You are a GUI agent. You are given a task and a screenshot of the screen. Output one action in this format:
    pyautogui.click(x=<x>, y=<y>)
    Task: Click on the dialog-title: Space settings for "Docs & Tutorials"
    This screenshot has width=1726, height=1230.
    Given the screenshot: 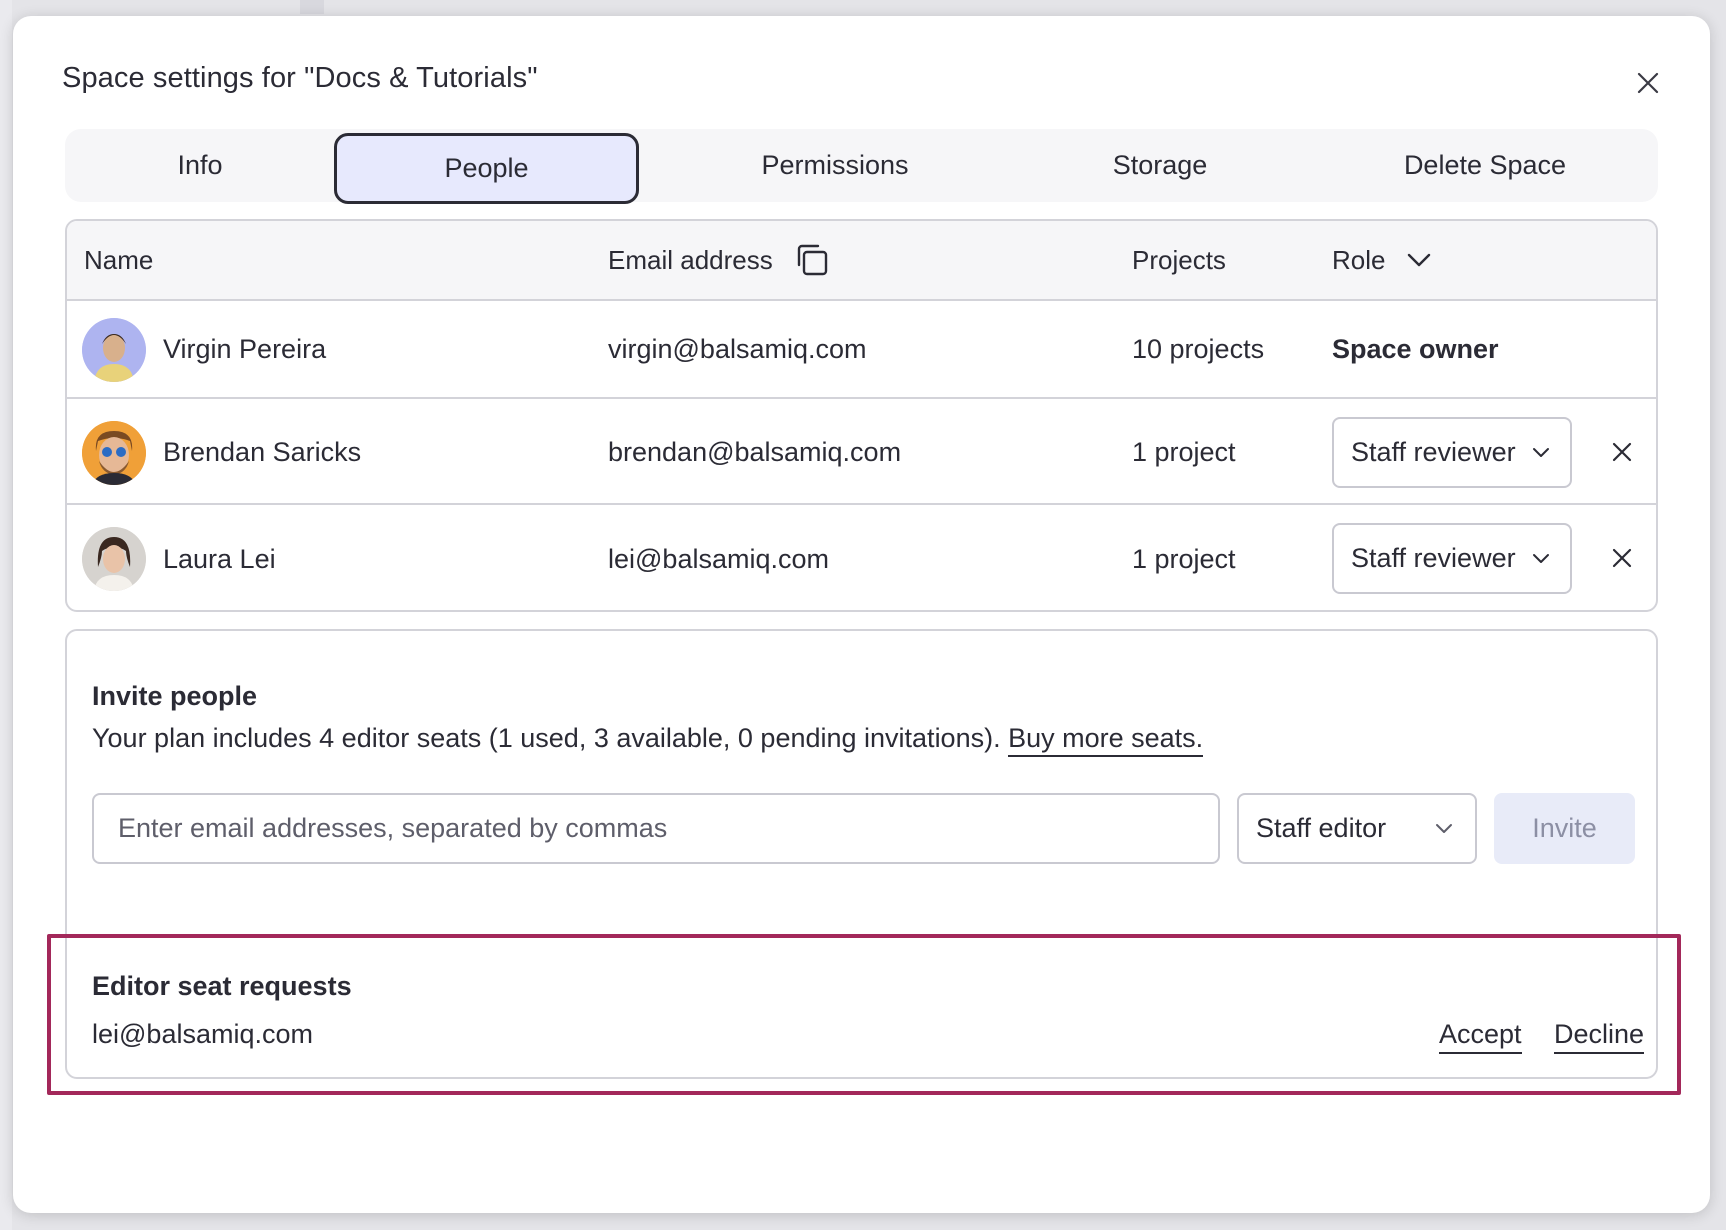 What is the action you would take?
    pyautogui.click(x=300, y=78)
    